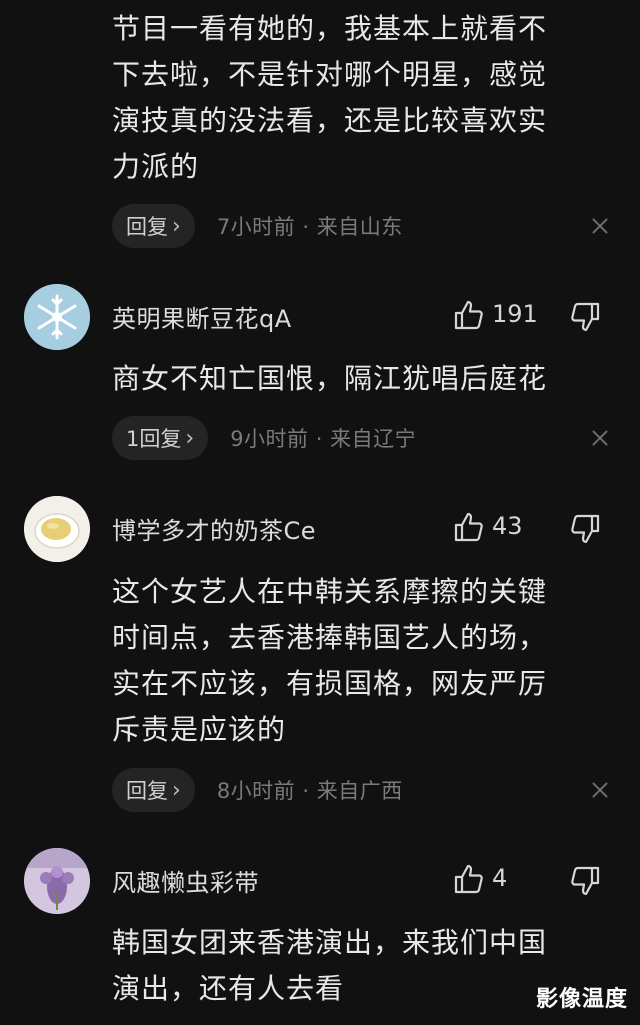 Image resolution: width=640 pixels, height=1025 pixels. Describe the element at coordinates (515, 314) in the screenshot. I see `like-count: 191` at that location.